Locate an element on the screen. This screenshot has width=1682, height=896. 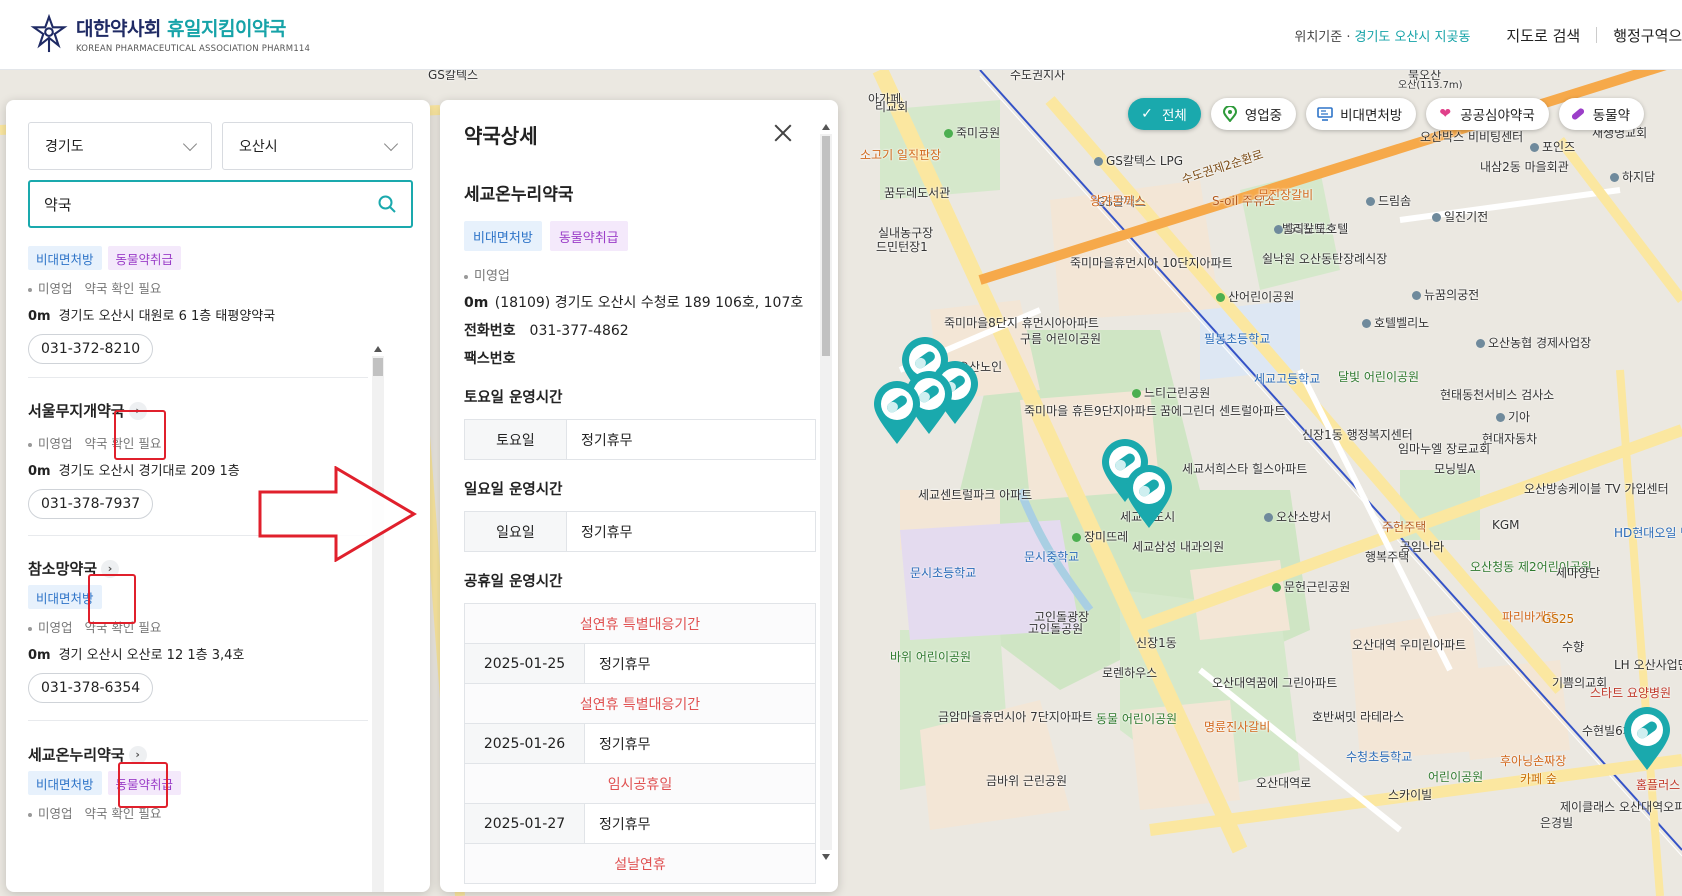
map-label: 달빛 어린이공원 is located at coordinates (1379, 377).